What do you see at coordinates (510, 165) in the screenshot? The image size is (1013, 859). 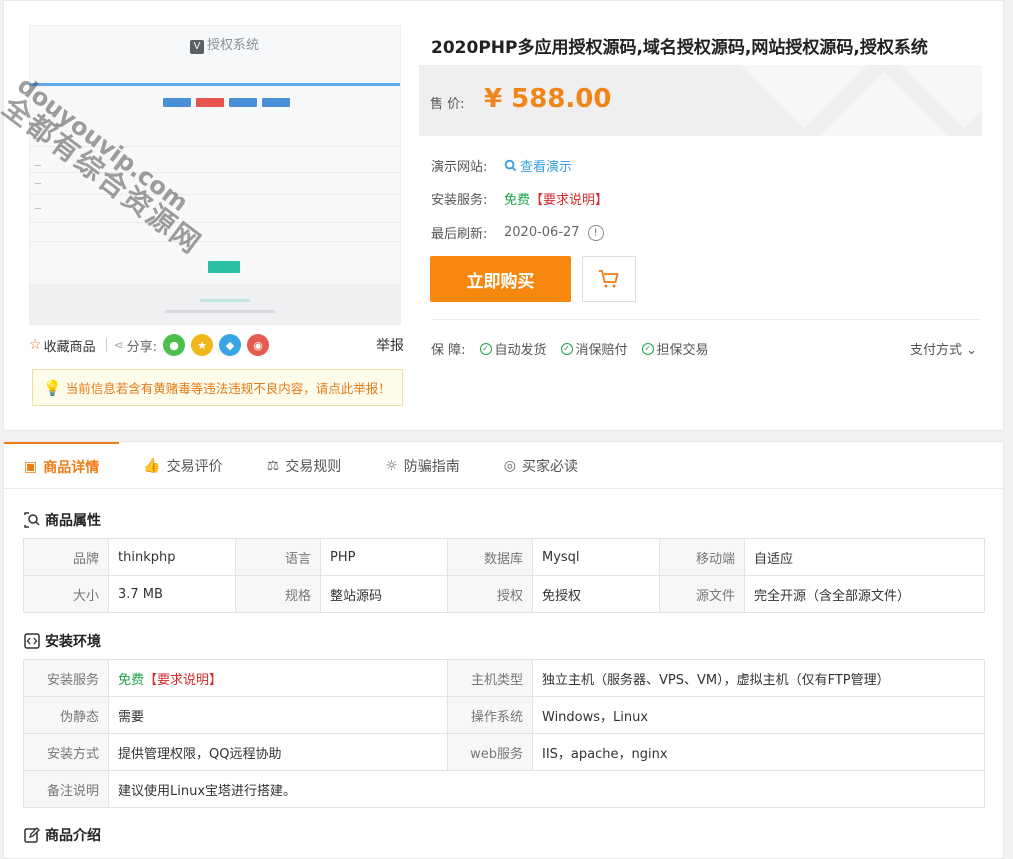 I see `search-icon` at bounding box center [510, 165].